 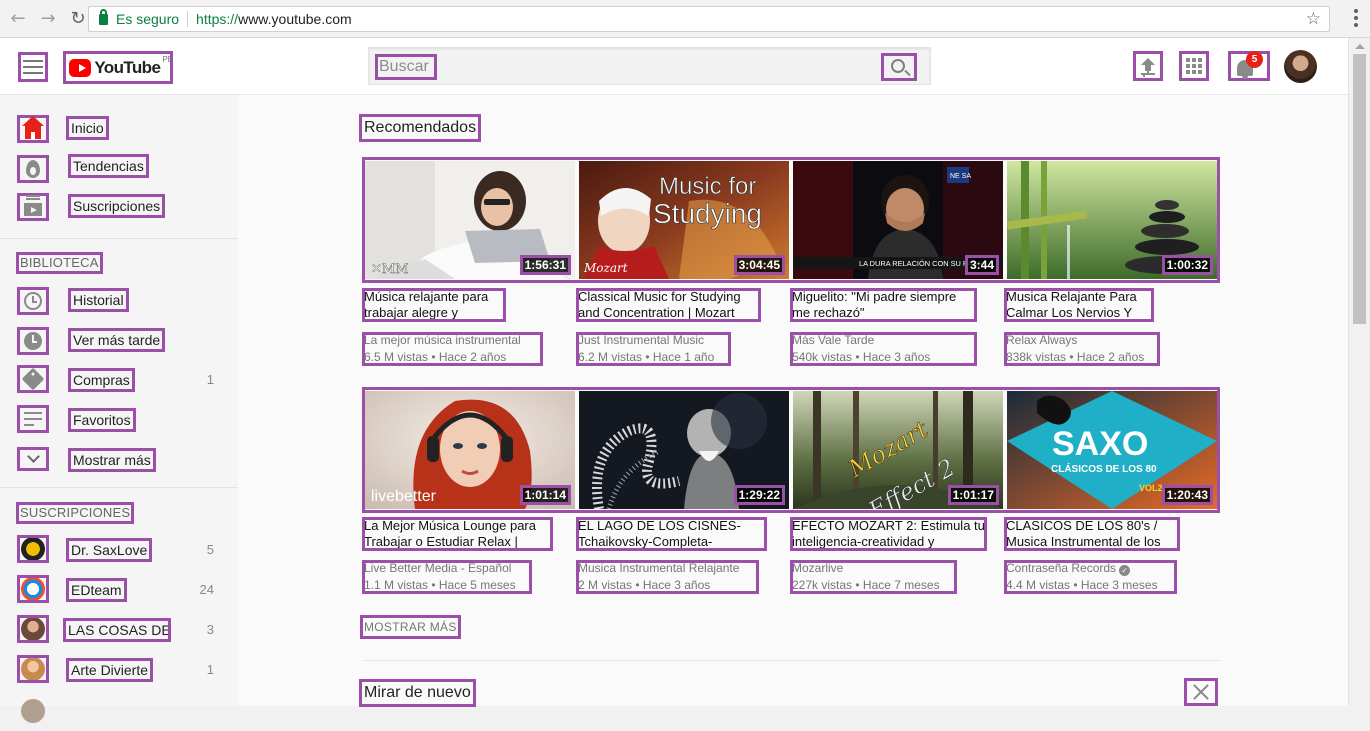 I want to click on page-scrollbar, so click(x=1359, y=372).